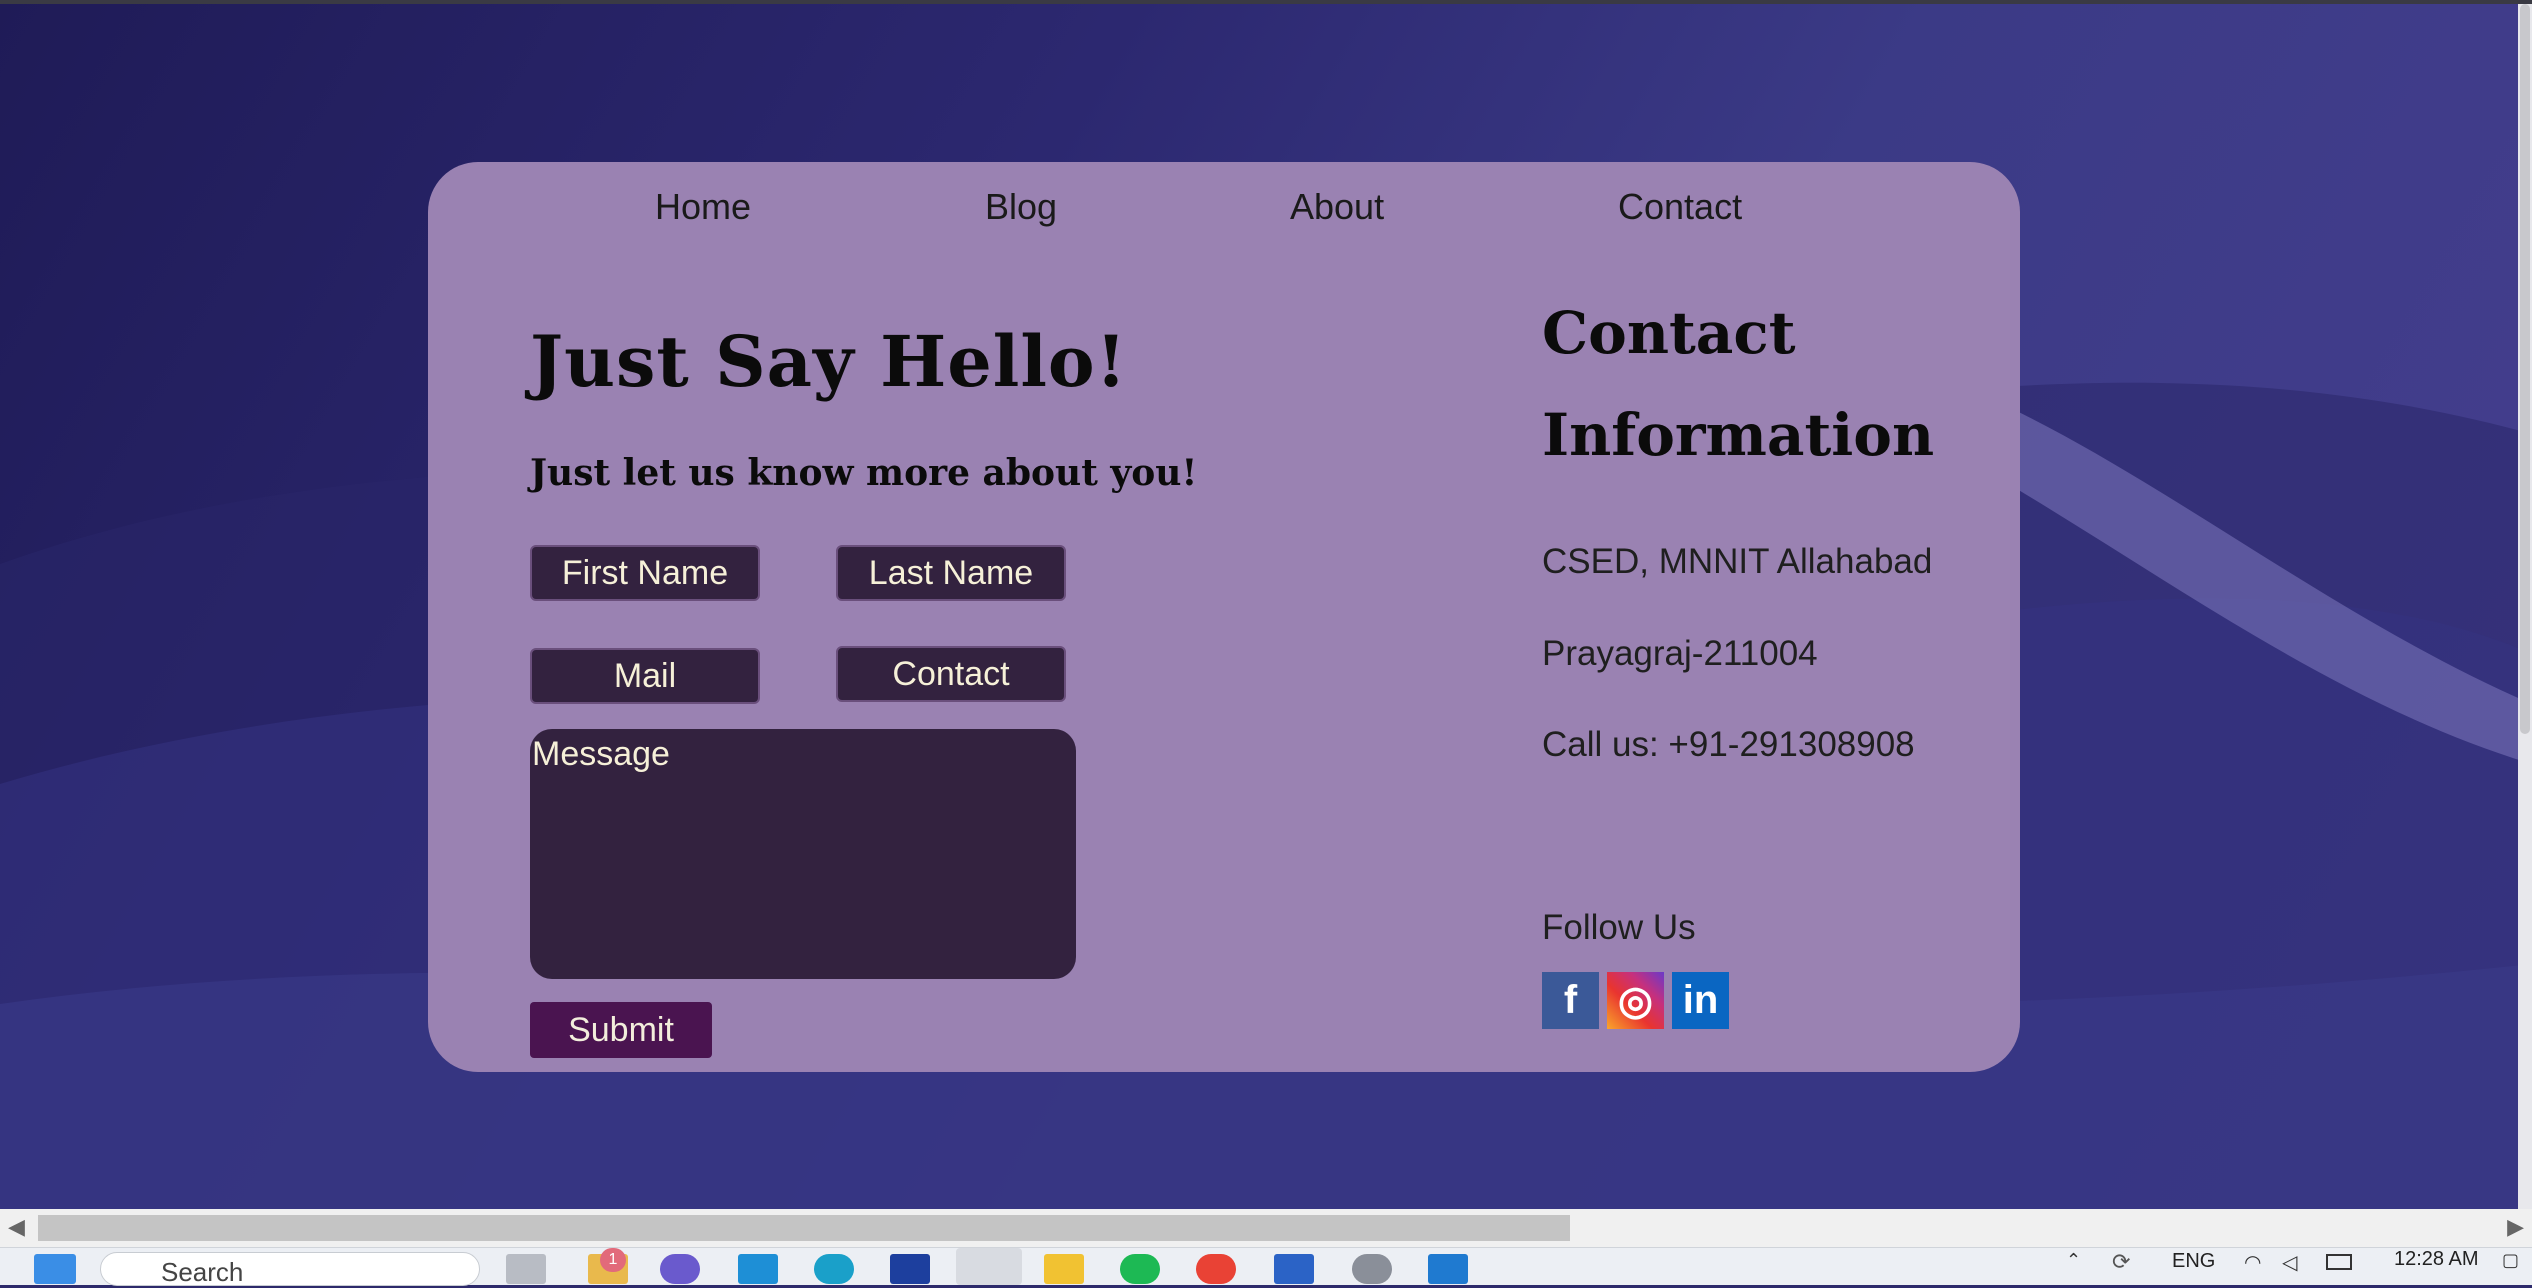 The height and width of the screenshot is (1288, 2532). What do you see at coordinates (1680, 653) in the screenshot?
I see `address-line-2: Prayagraj-211004` at bounding box center [1680, 653].